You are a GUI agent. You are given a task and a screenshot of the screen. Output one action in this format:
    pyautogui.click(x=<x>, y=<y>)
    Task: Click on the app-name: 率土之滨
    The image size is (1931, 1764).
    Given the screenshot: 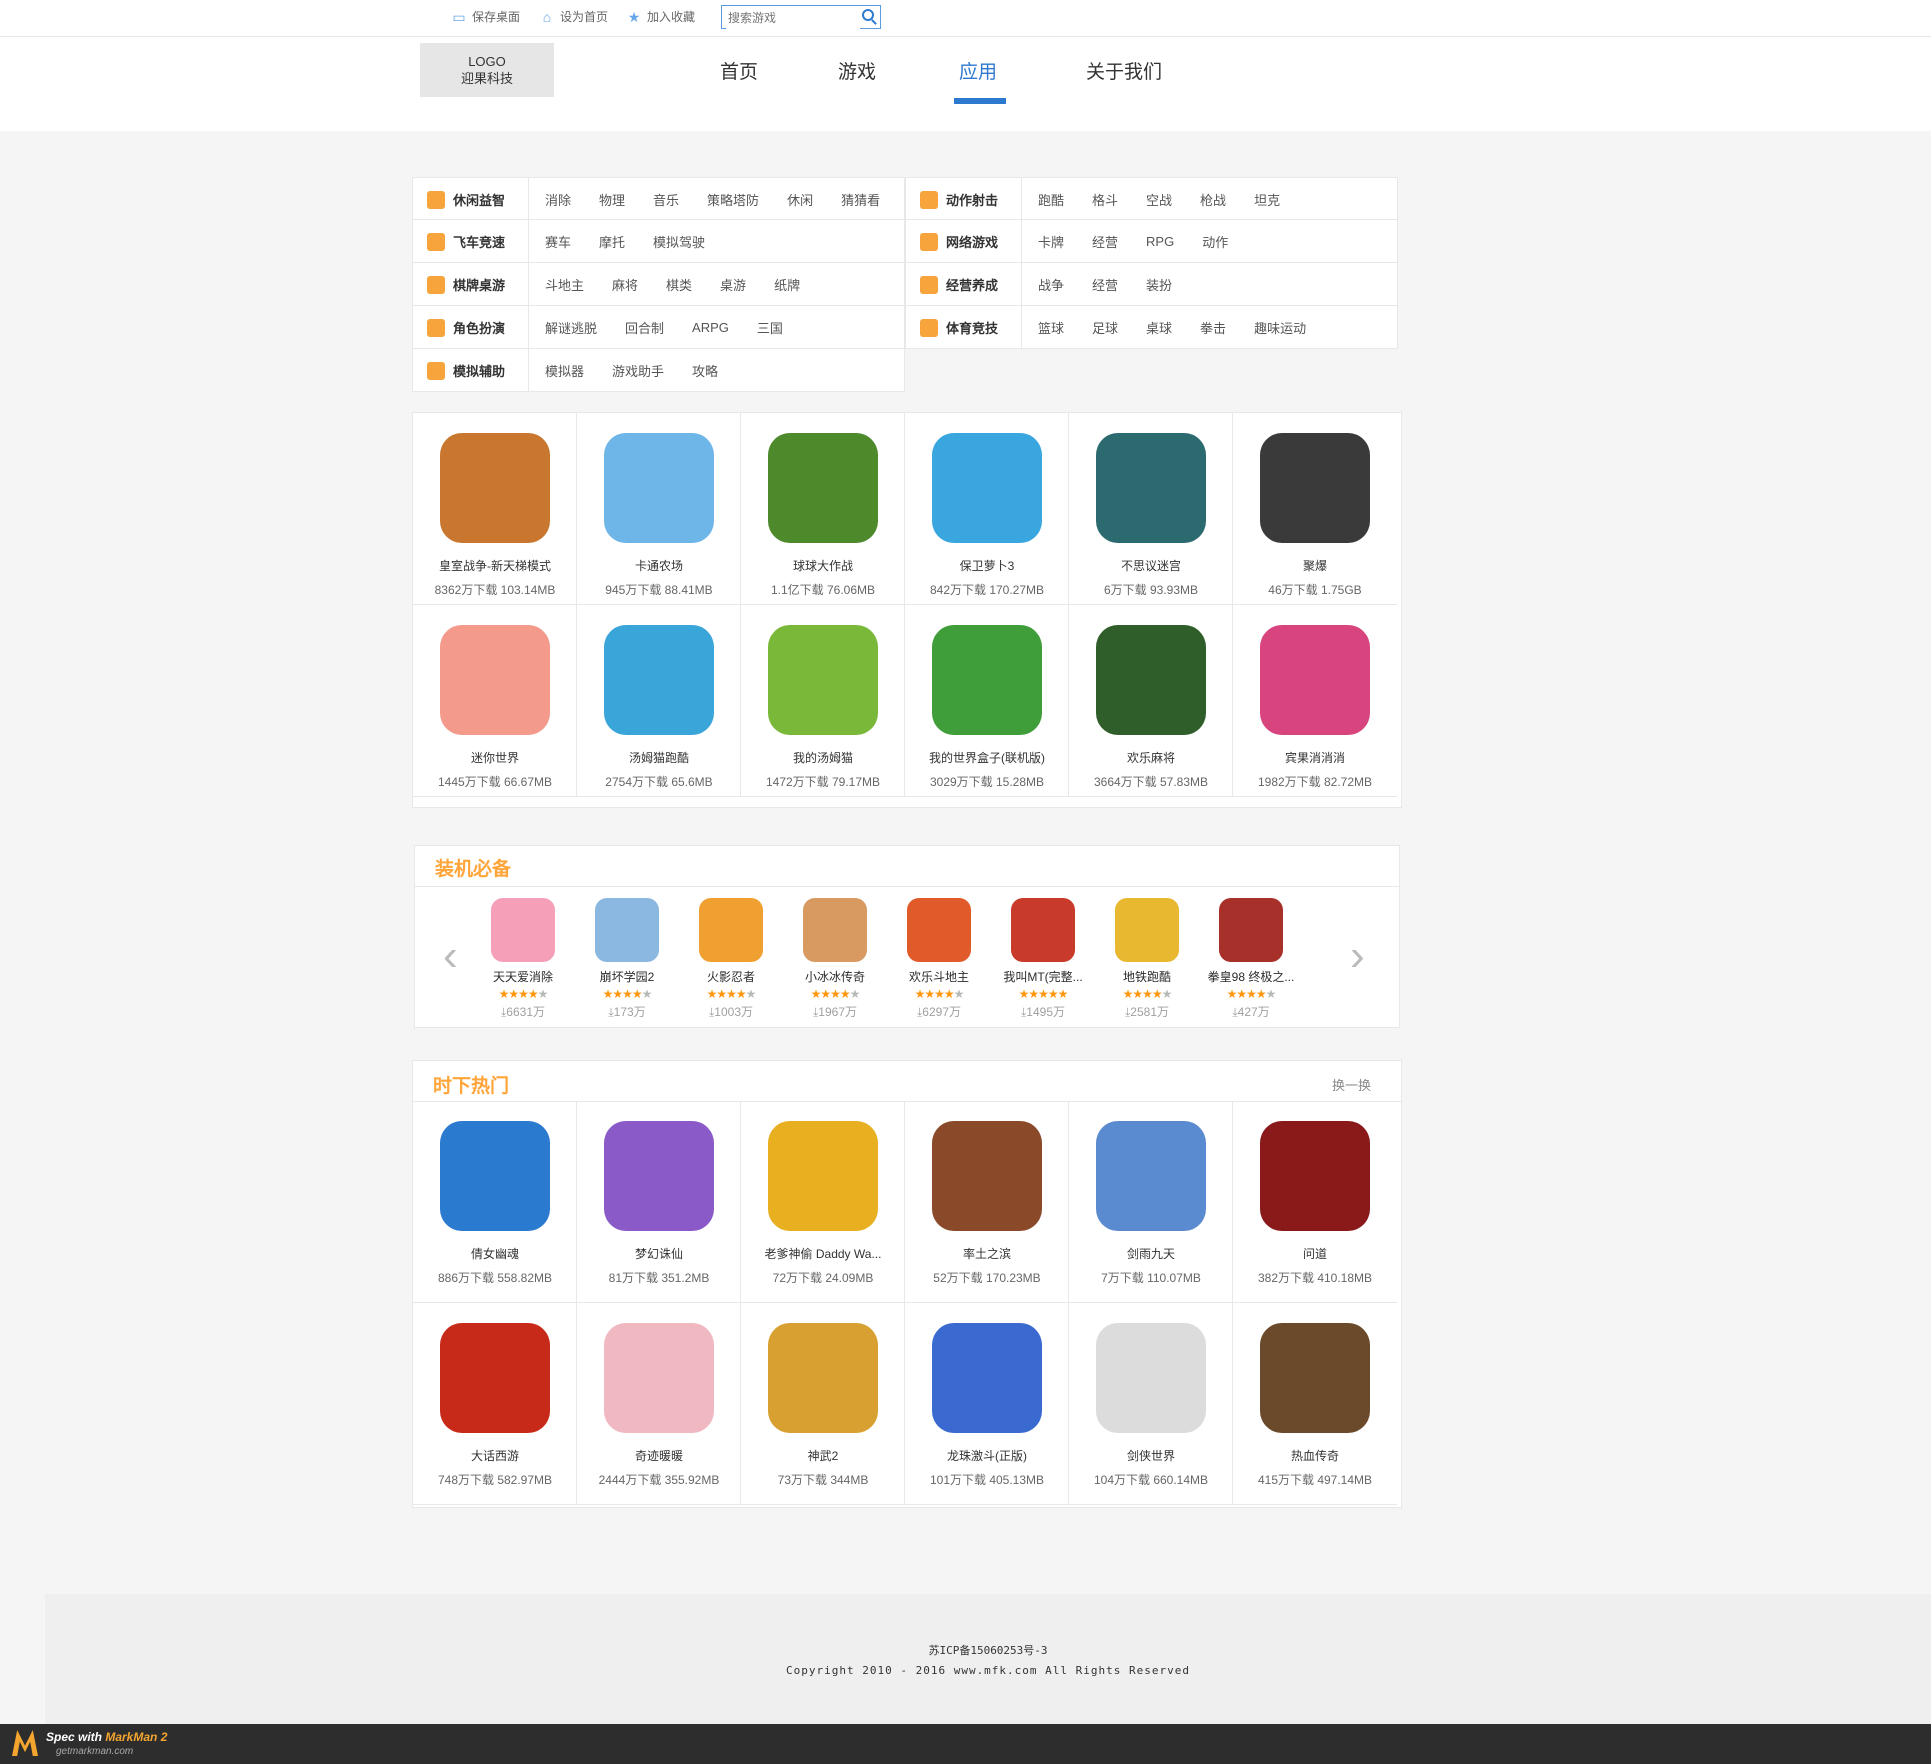 What is the action you would take?
    pyautogui.click(x=987, y=1253)
    